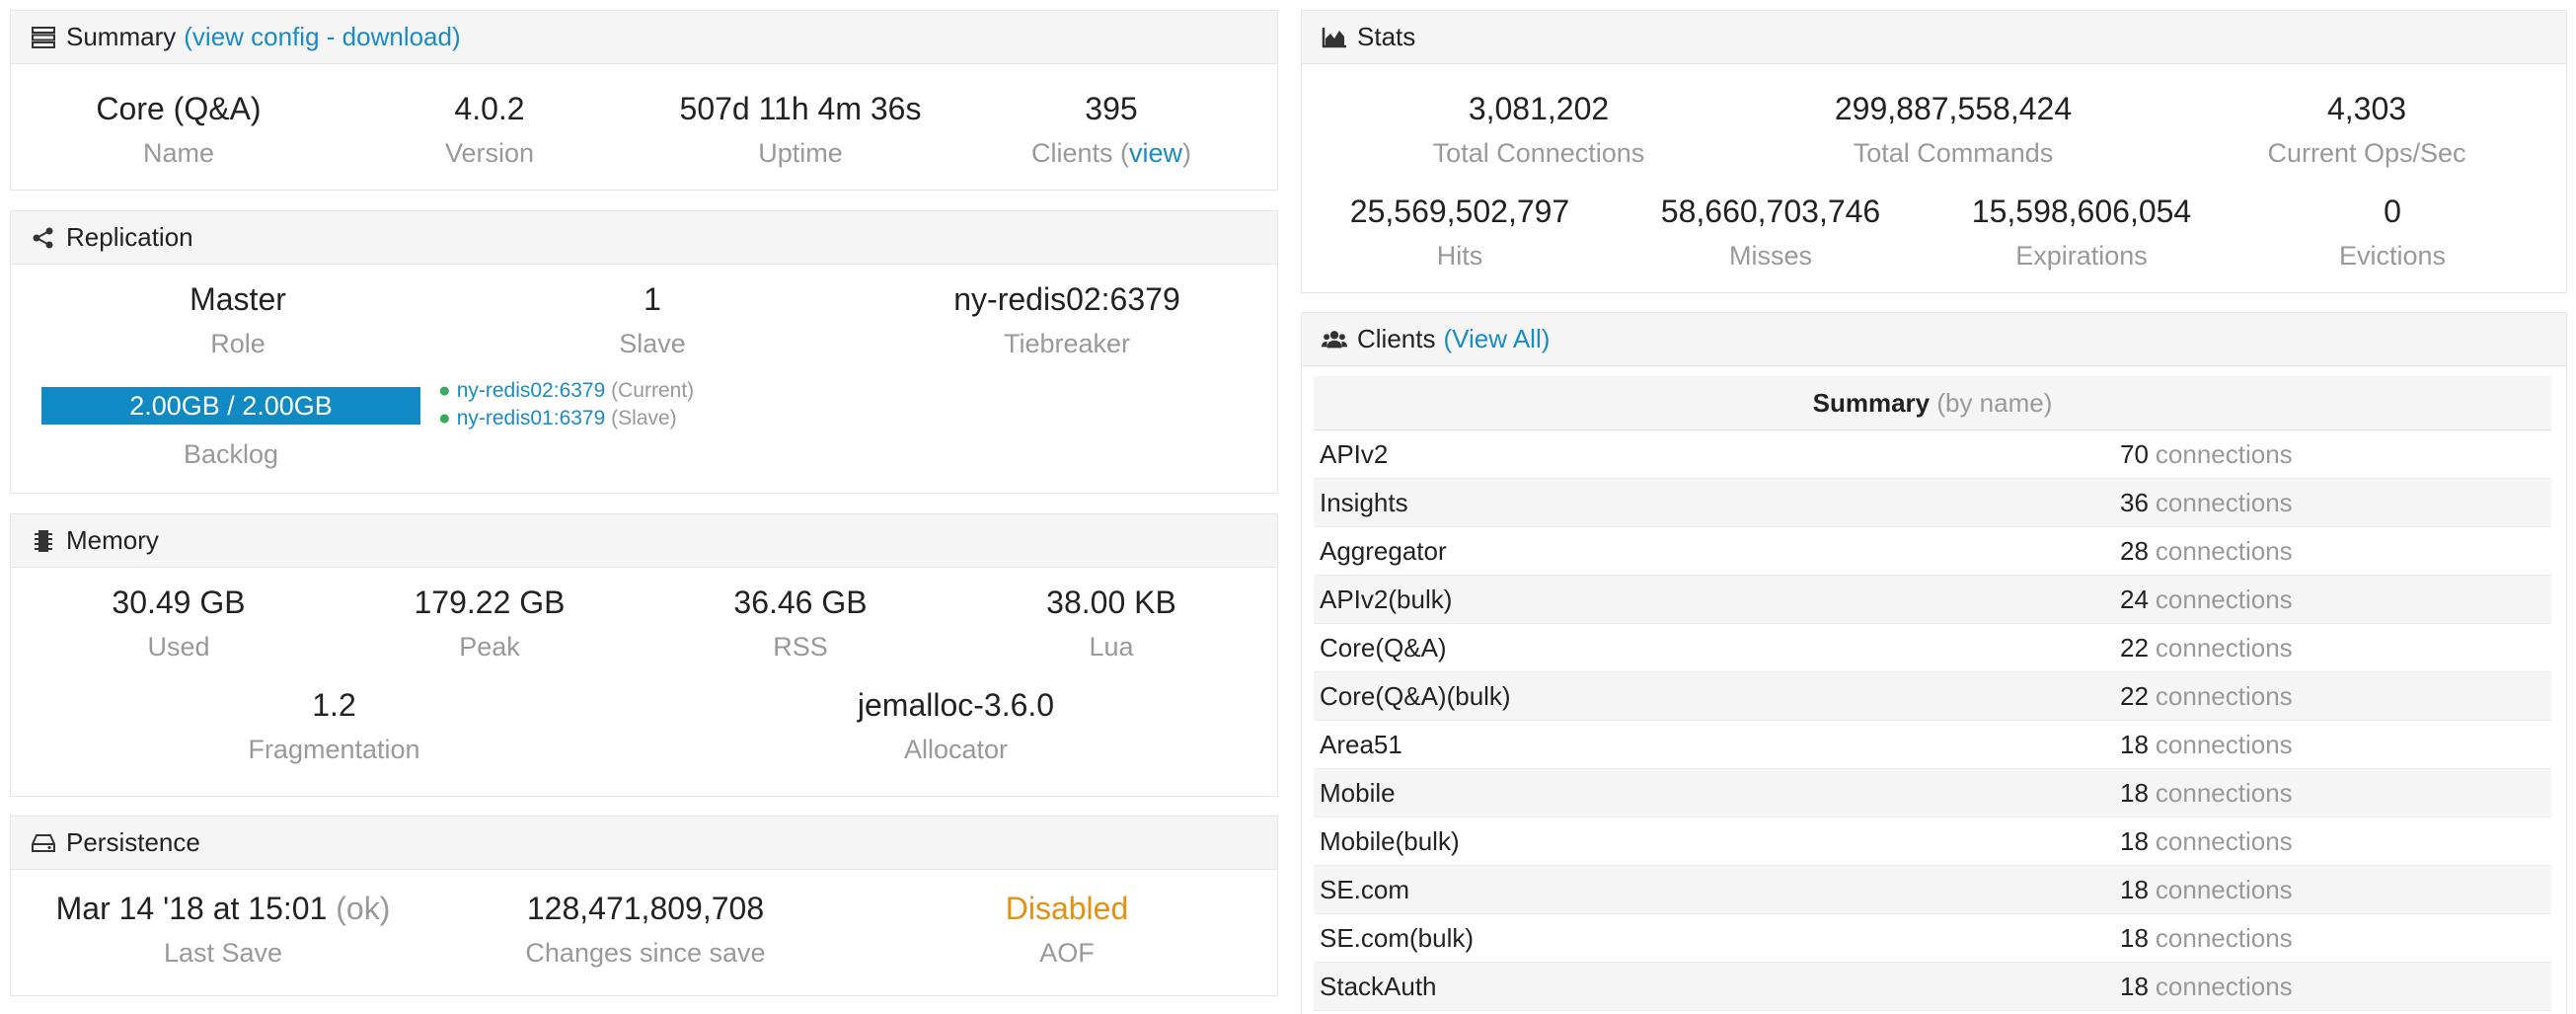 The height and width of the screenshot is (1014, 2576). Describe the element at coordinates (1067, 953) in the screenshot. I see `aof-label: AOF` at that location.